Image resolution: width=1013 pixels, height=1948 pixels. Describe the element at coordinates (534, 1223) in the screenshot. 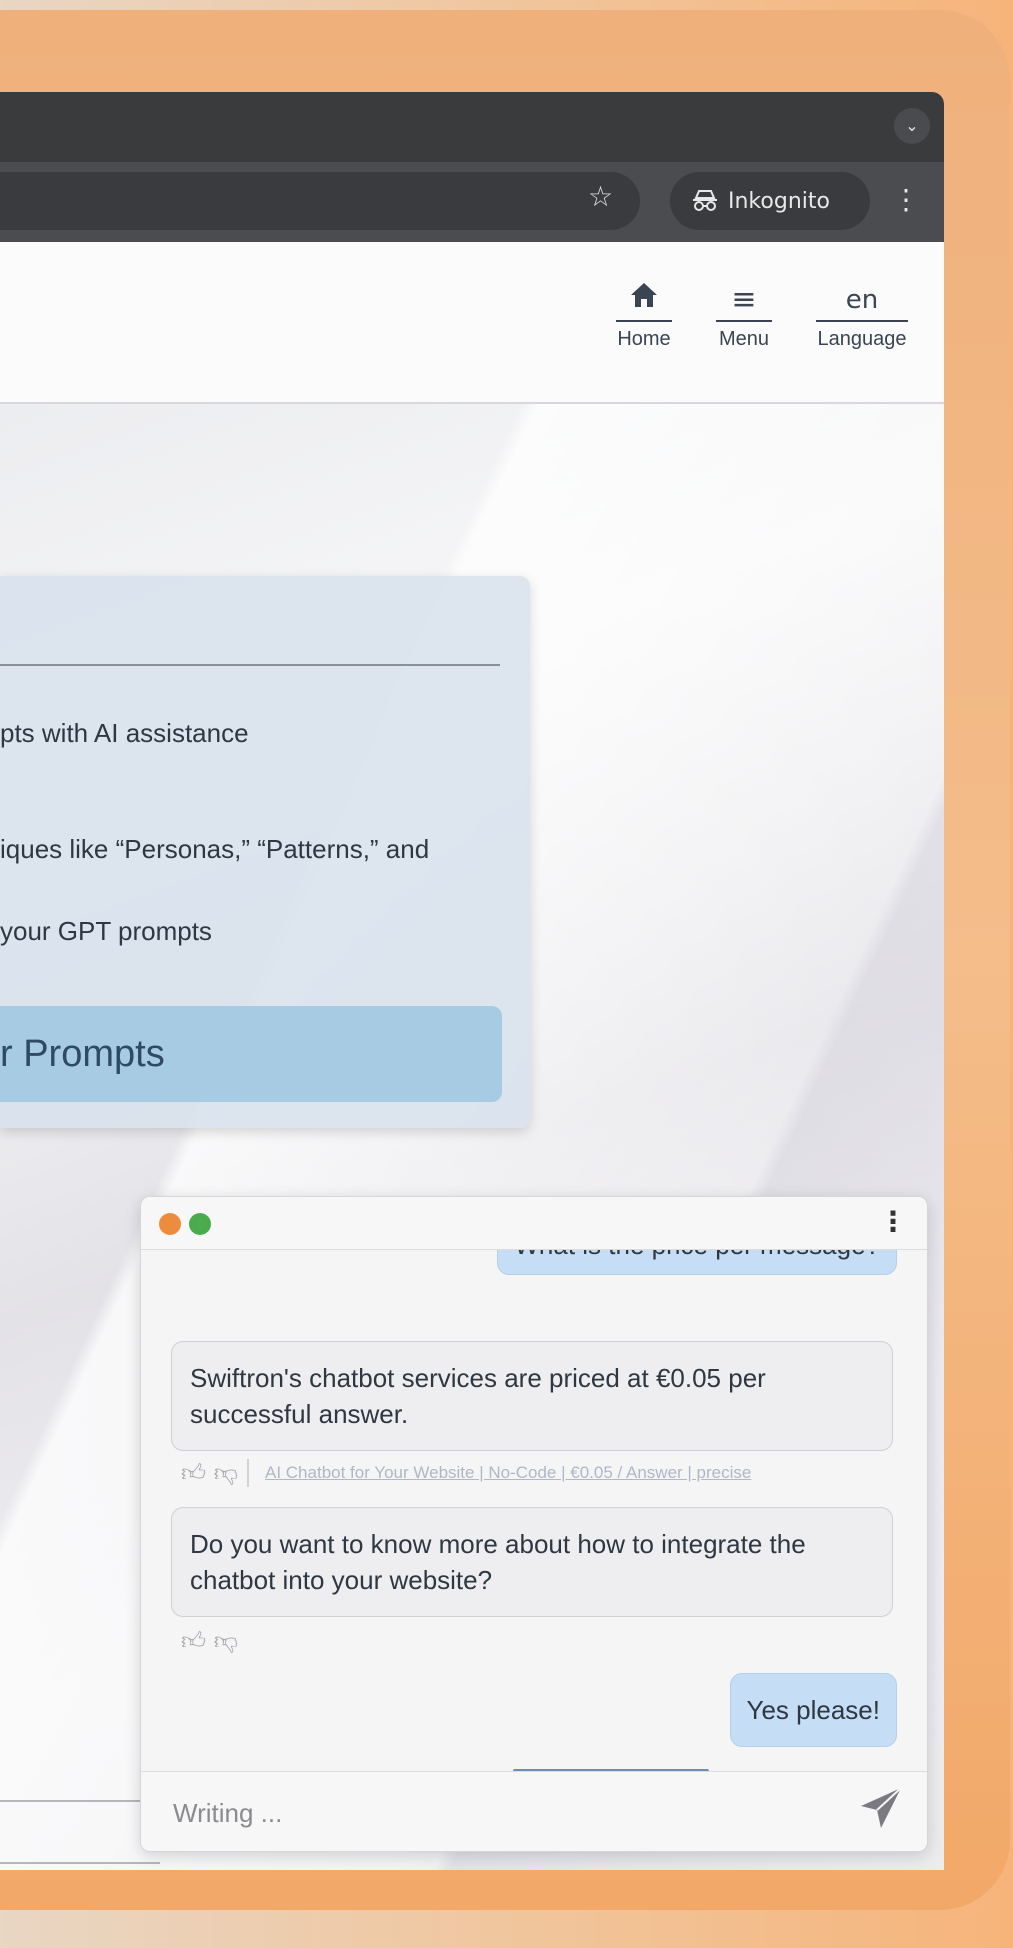

I see `chat-header: ⋮` at that location.